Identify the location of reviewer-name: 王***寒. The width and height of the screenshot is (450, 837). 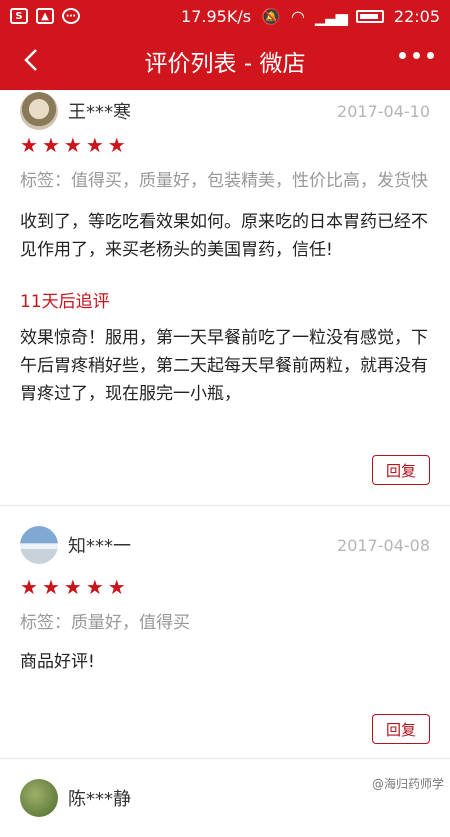
(99, 111).